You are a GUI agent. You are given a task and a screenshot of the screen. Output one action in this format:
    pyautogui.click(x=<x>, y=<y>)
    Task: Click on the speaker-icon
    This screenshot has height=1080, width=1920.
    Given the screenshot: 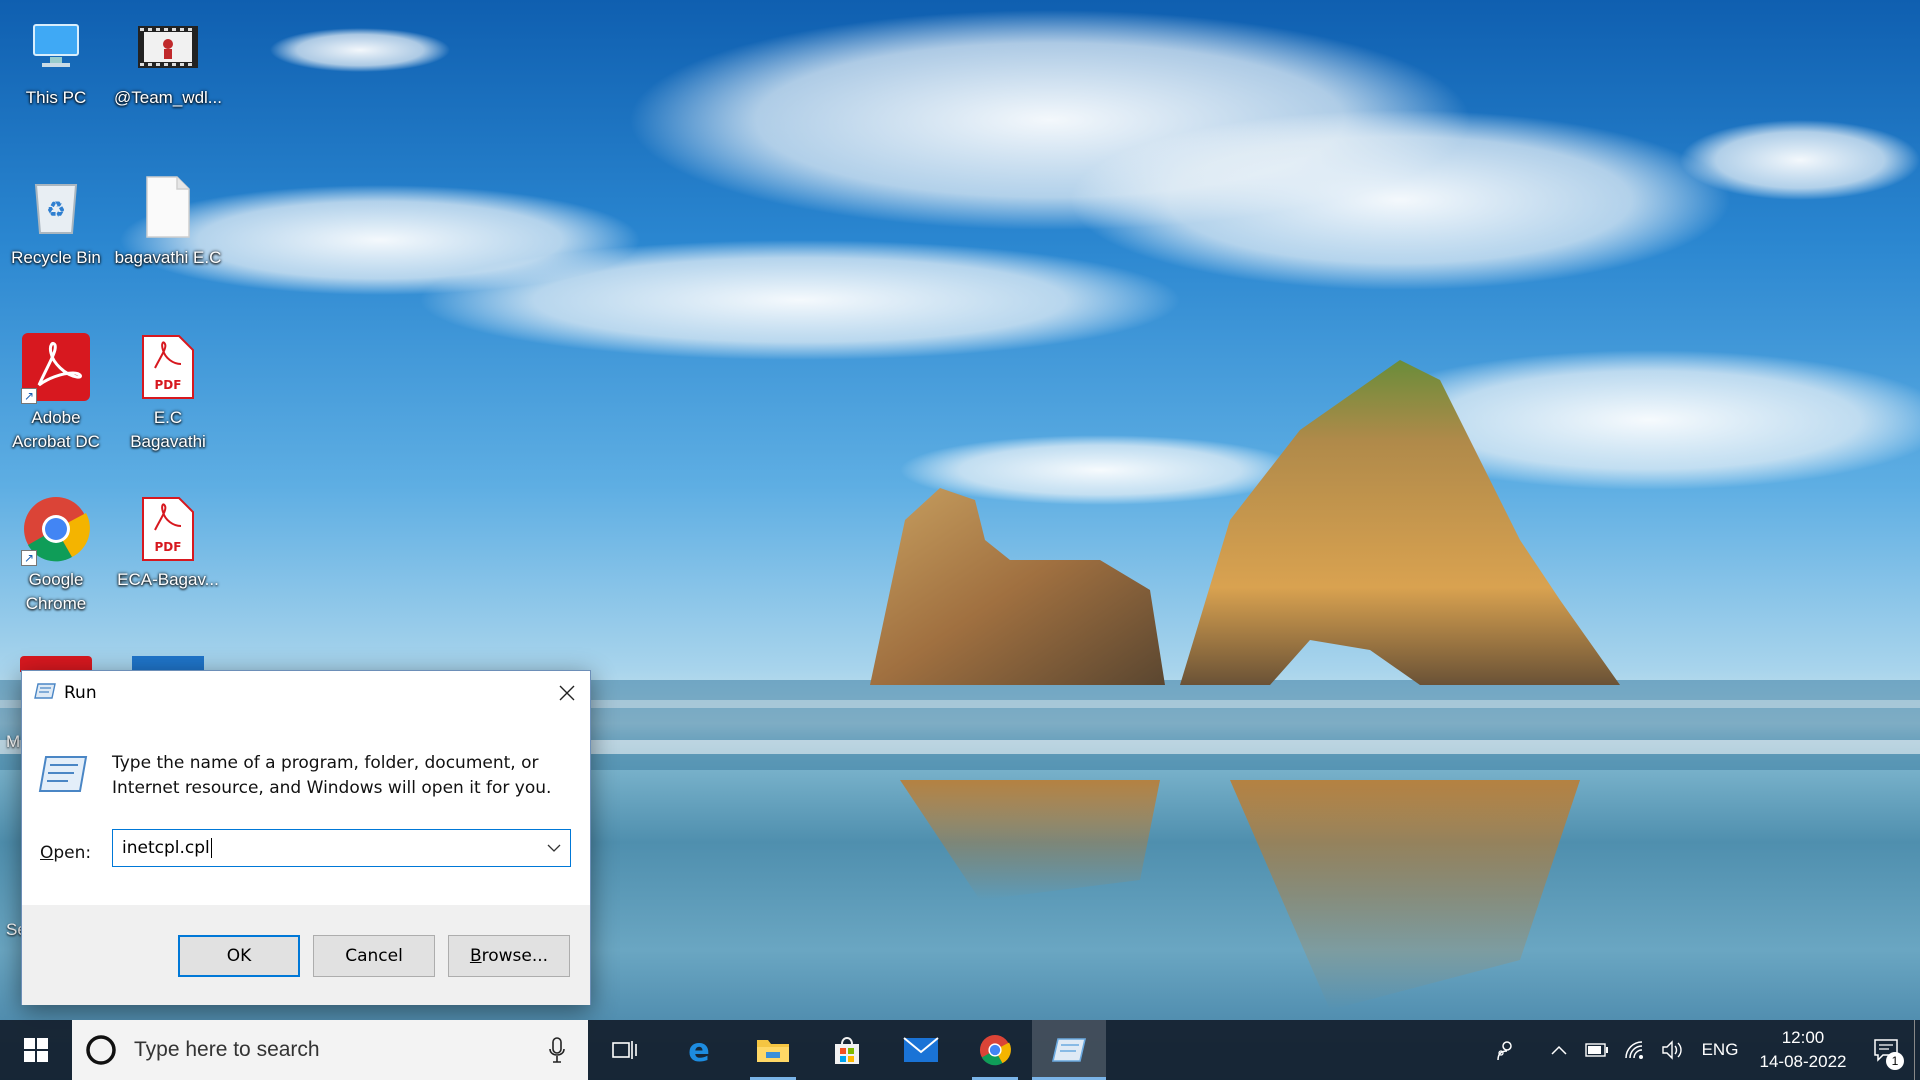 What is the action you would take?
    pyautogui.click(x=1672, y=1050)
    